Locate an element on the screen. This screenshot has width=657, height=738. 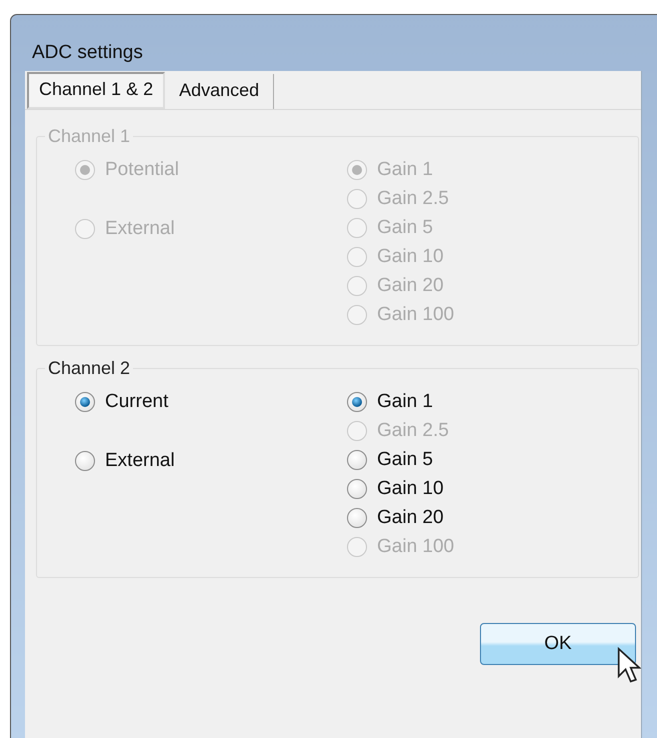
ok-button: OK is located at coordinates (558, 644).